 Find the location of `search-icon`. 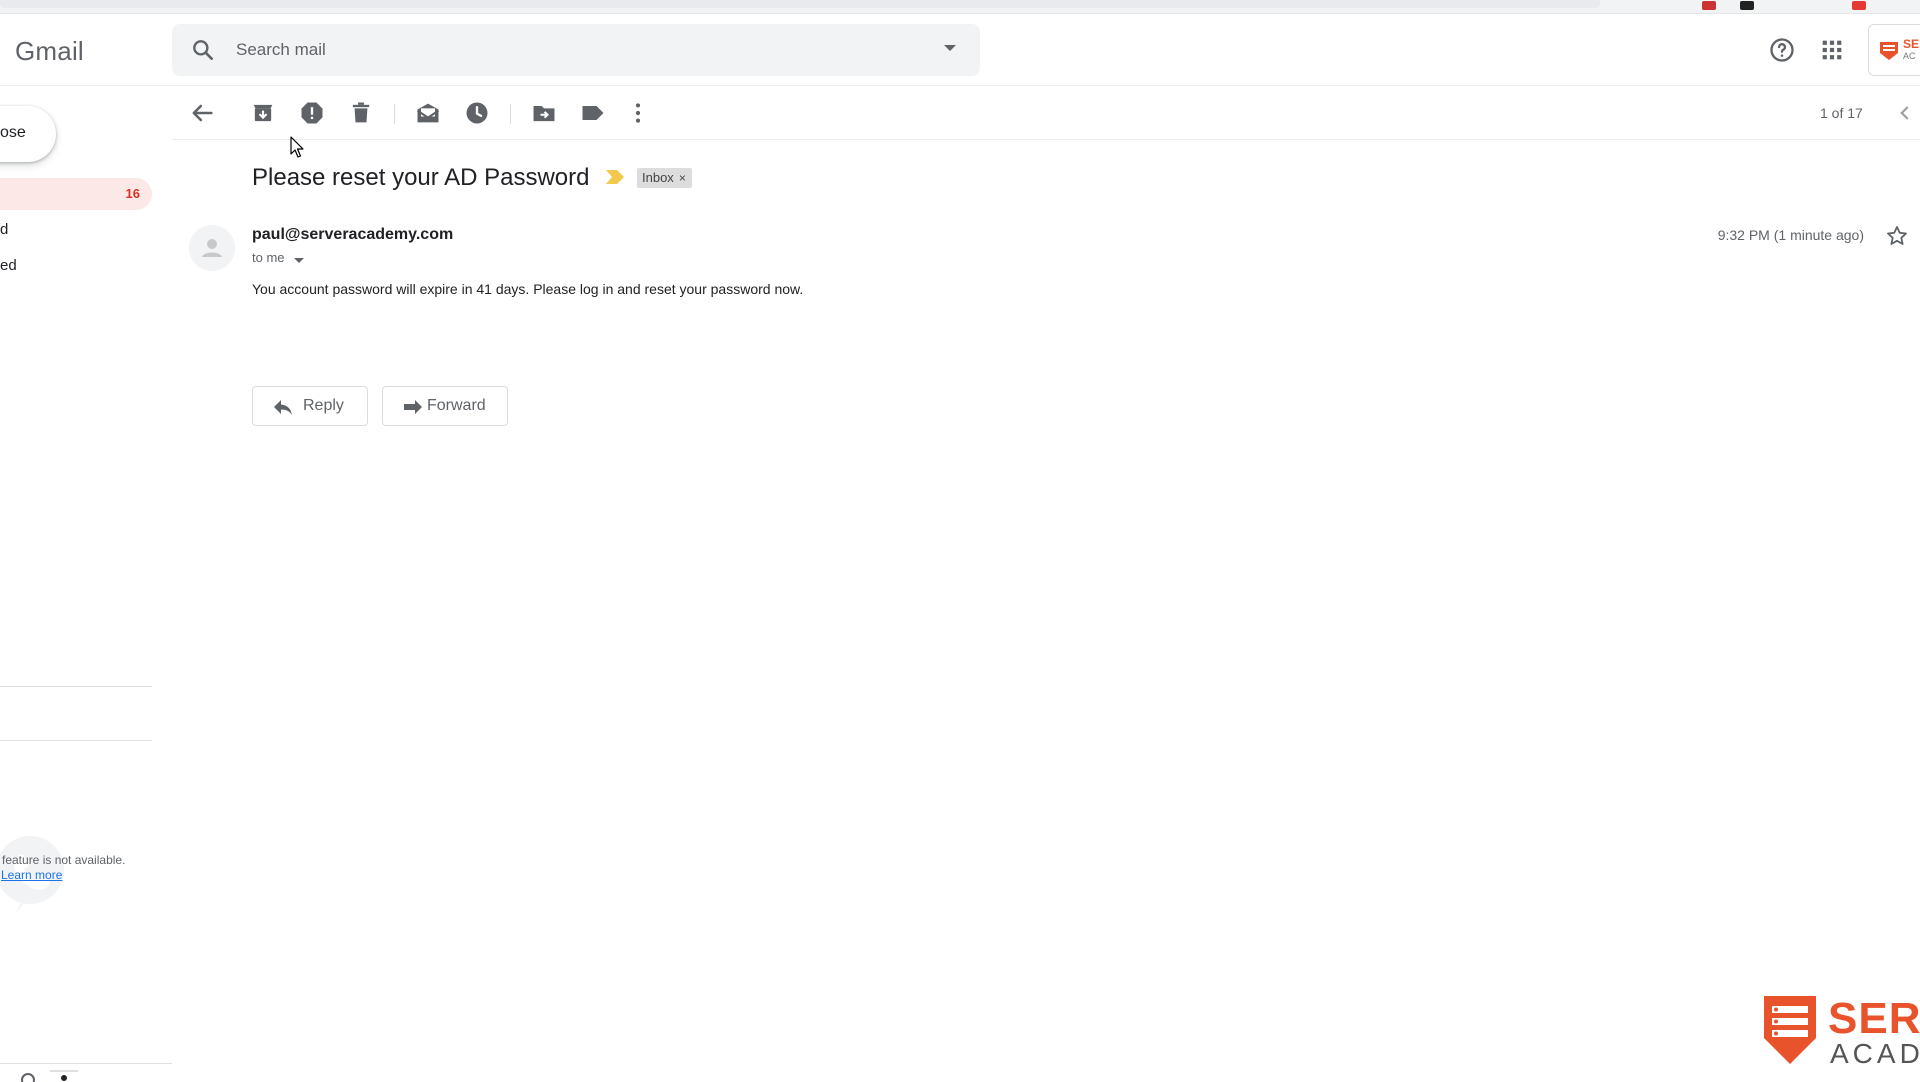

search-icon is located at coordinates (203, 50).